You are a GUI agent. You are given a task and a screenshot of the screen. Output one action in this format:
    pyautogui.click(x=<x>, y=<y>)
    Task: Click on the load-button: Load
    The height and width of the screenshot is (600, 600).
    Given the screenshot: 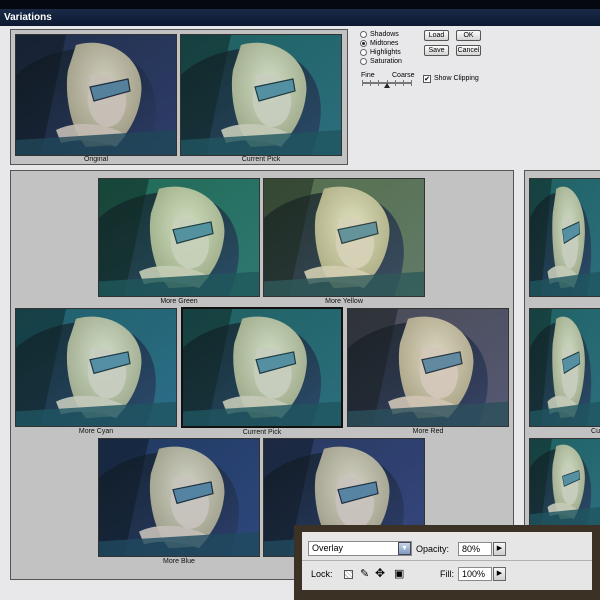 What is the action you would take?
    pyautogui.click(x=436, y=35)
    